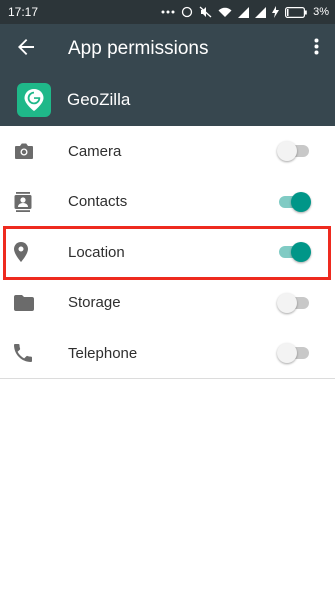  I want to click on more-options-button, so click(316, 49).